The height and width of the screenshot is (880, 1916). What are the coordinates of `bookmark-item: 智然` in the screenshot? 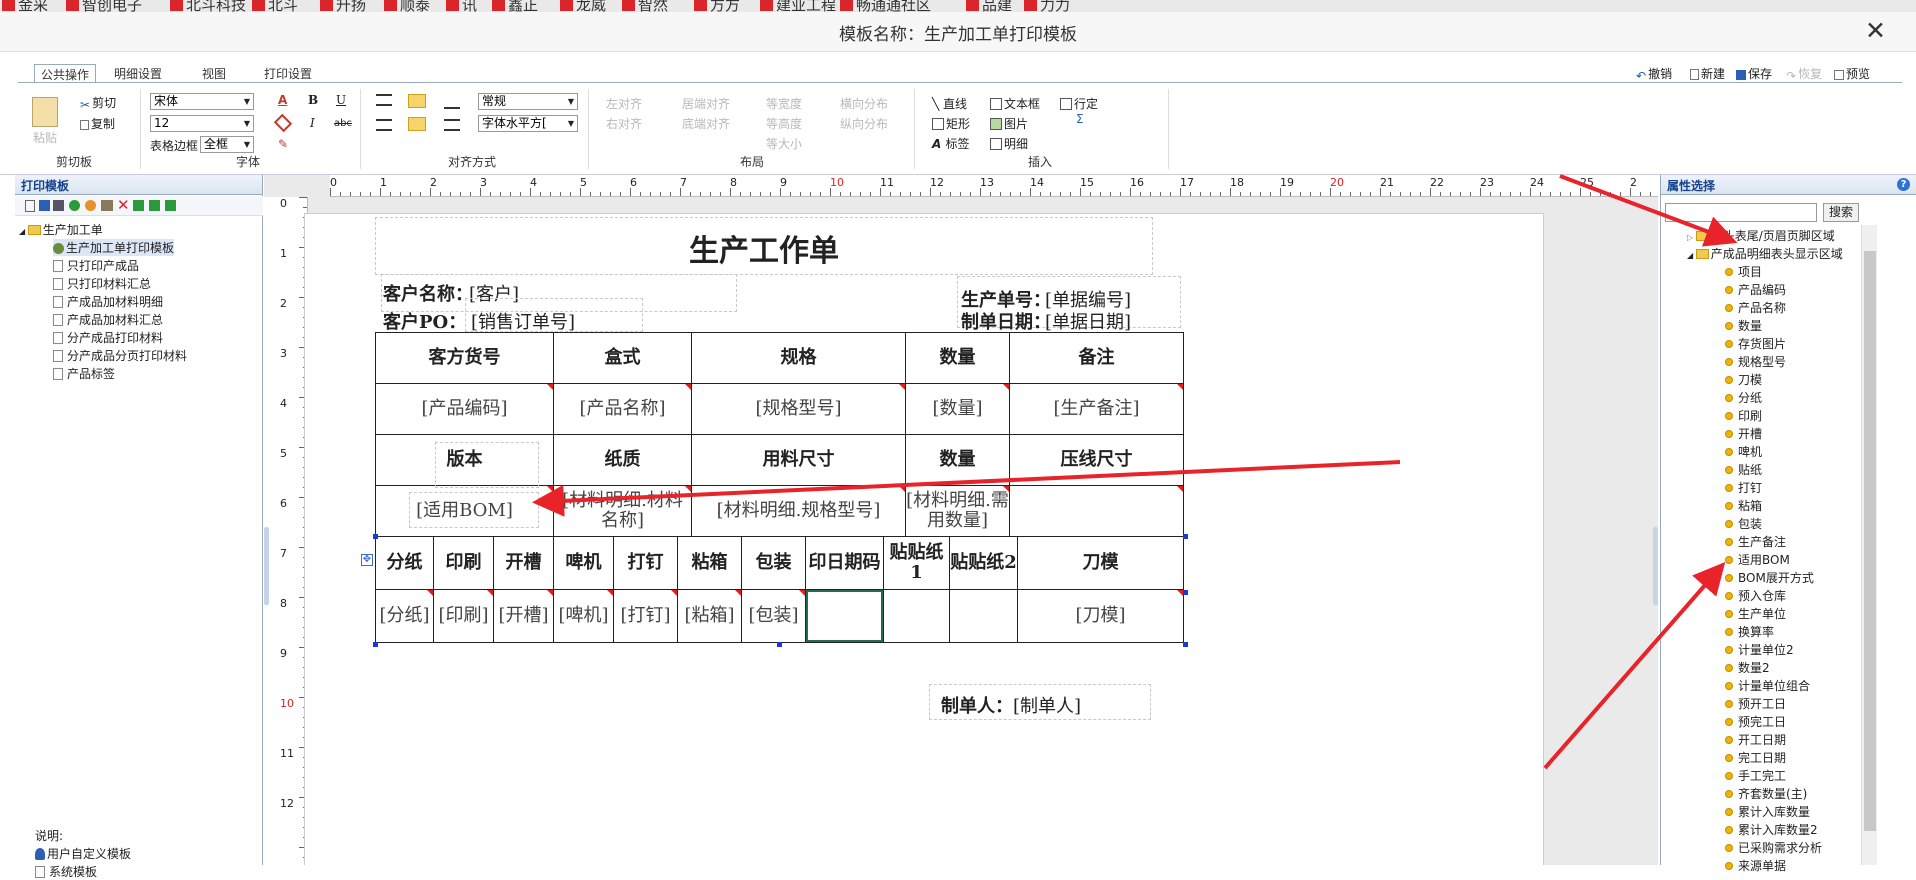 It's located at (645, 6).